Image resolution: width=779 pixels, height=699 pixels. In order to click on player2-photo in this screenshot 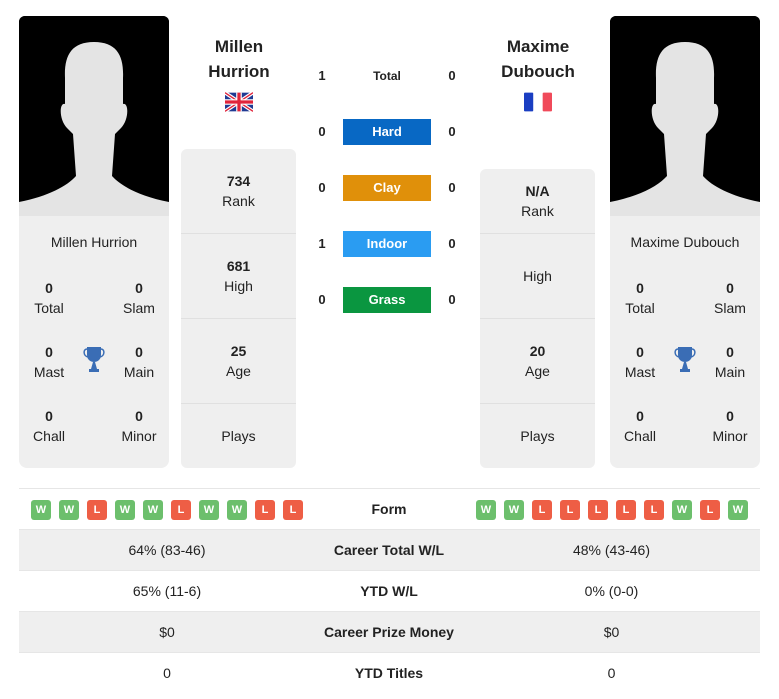, I will do `click(685, 116)`.